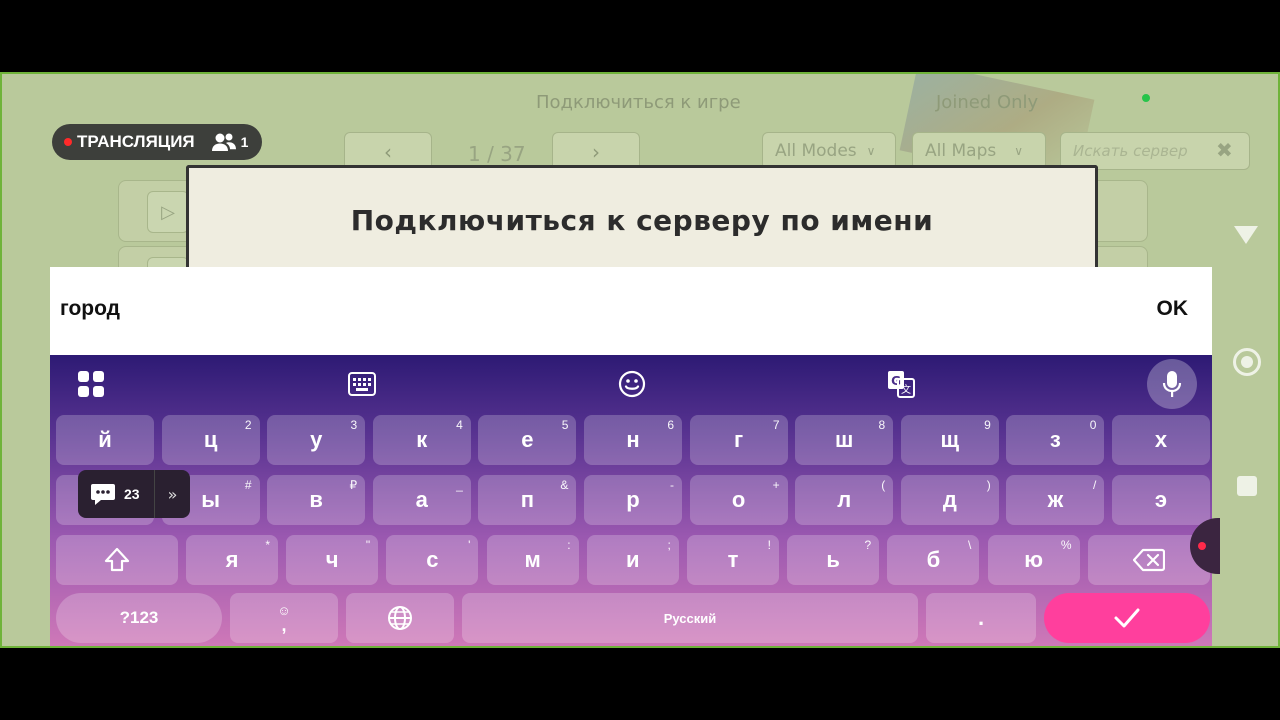 The width and height of the screenshot is (1280, 720). Describe the element at coordinates (883, 485) in the screenshot. I see `key-hint: (` at that location.